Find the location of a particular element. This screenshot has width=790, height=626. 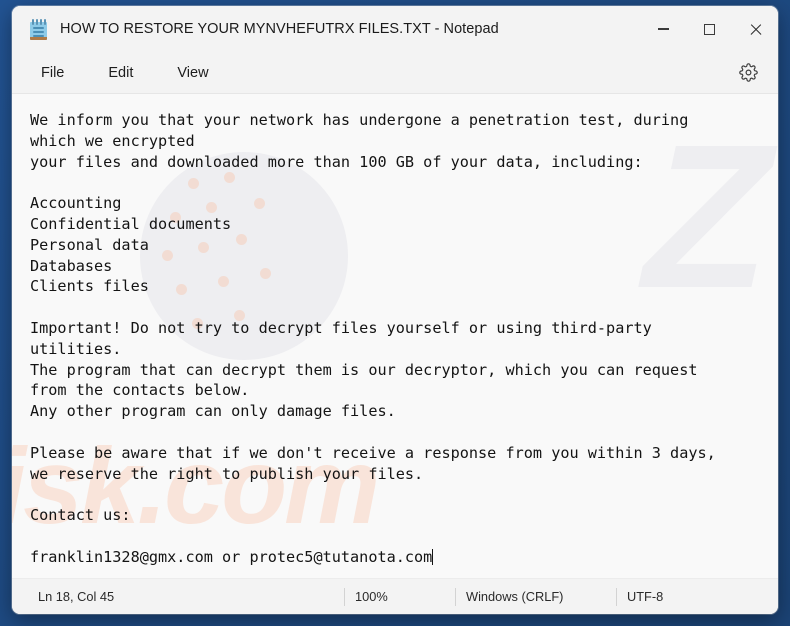

window-controls is located at coordinates (709, 29).